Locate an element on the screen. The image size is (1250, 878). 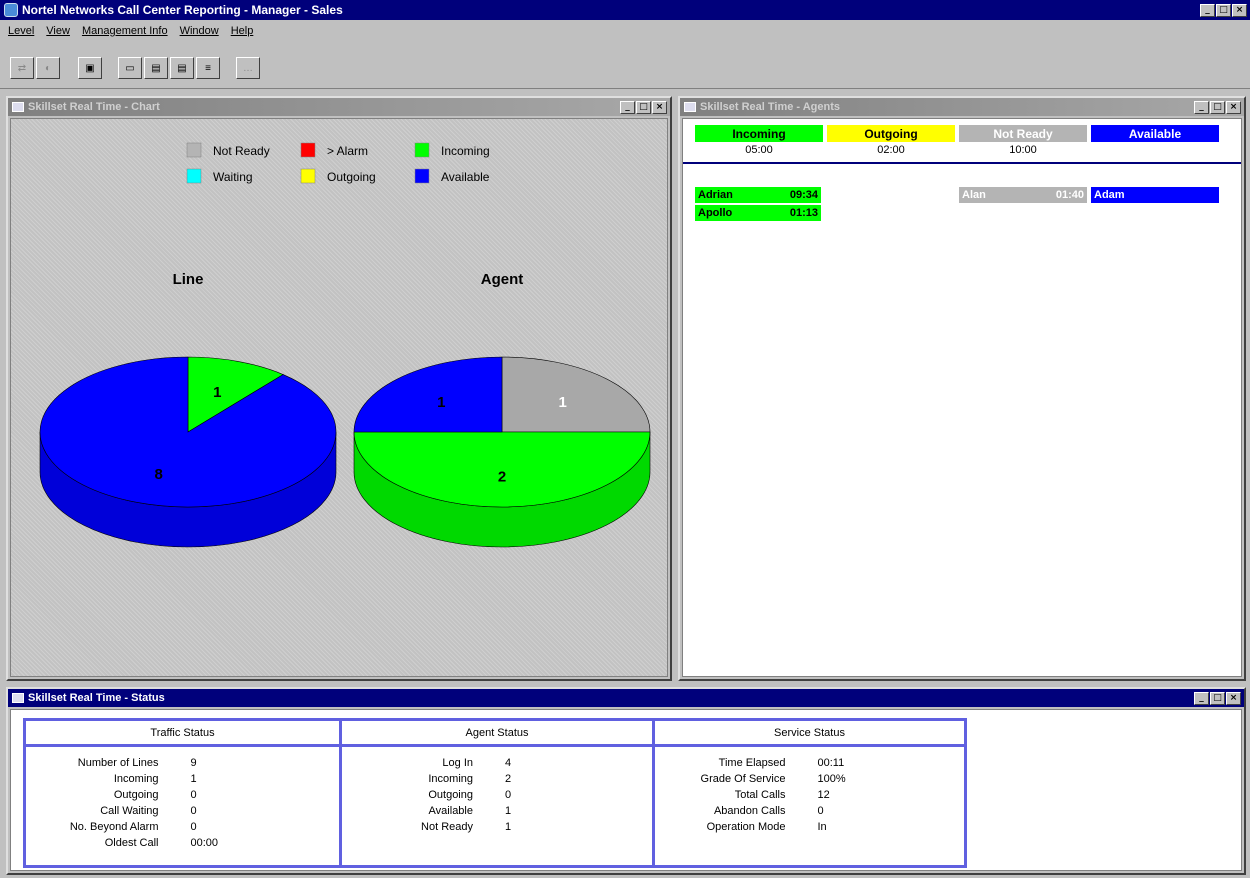
agents-window-title-bar: Skillset Real Time - Agents _ □ × is located at coordinates (962, 107).